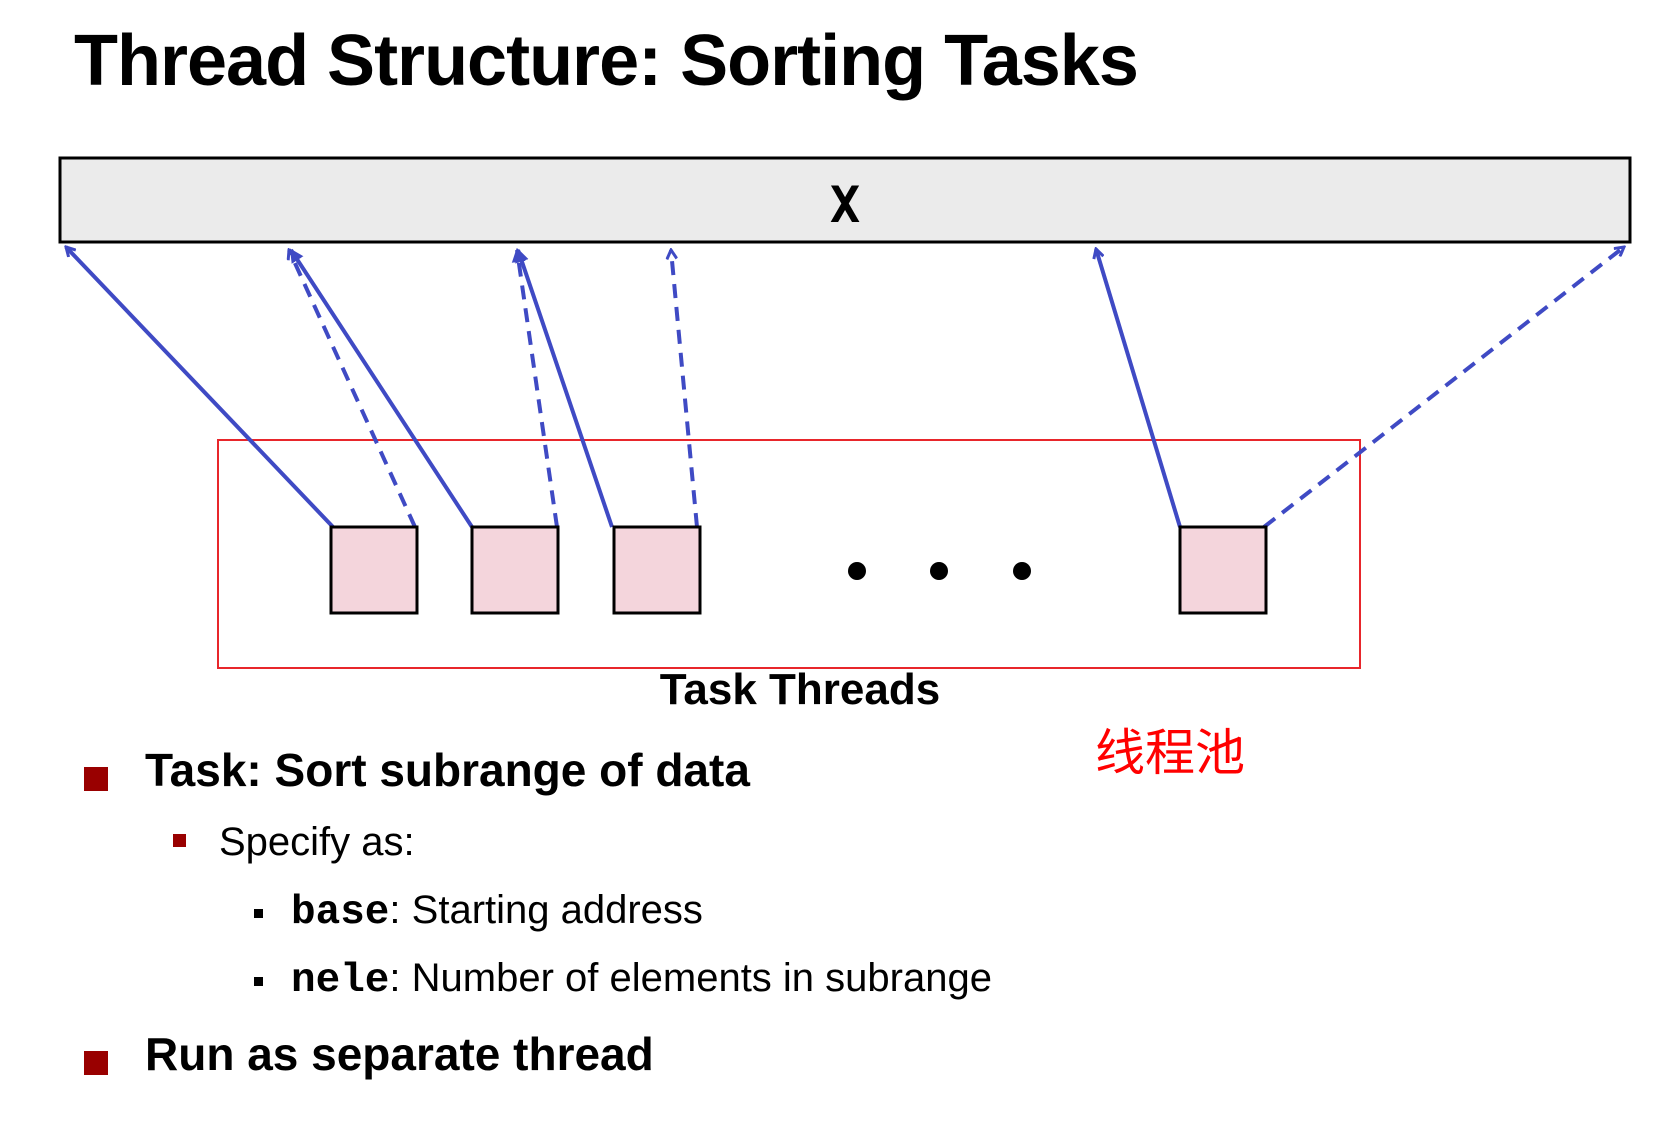  I want to click on base-description: : Starting address, so click(546, 910).